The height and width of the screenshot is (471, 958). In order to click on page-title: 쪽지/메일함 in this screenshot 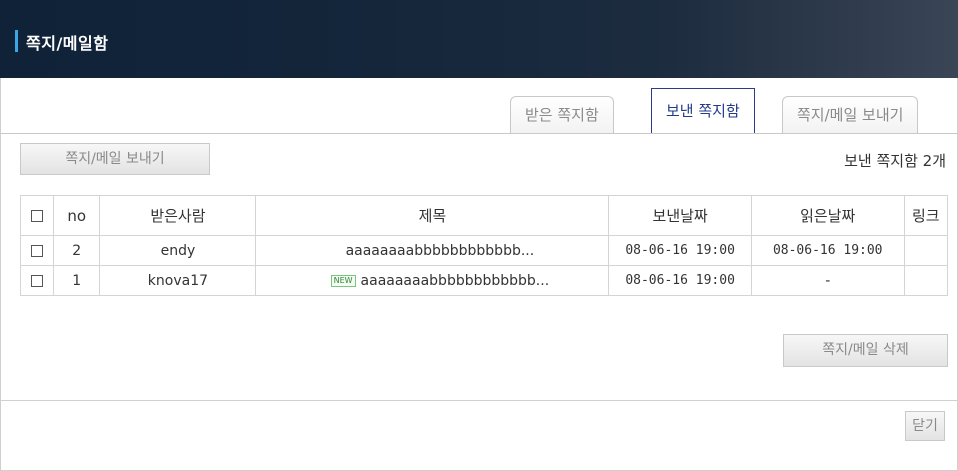, I will do `click(67, 43)`.